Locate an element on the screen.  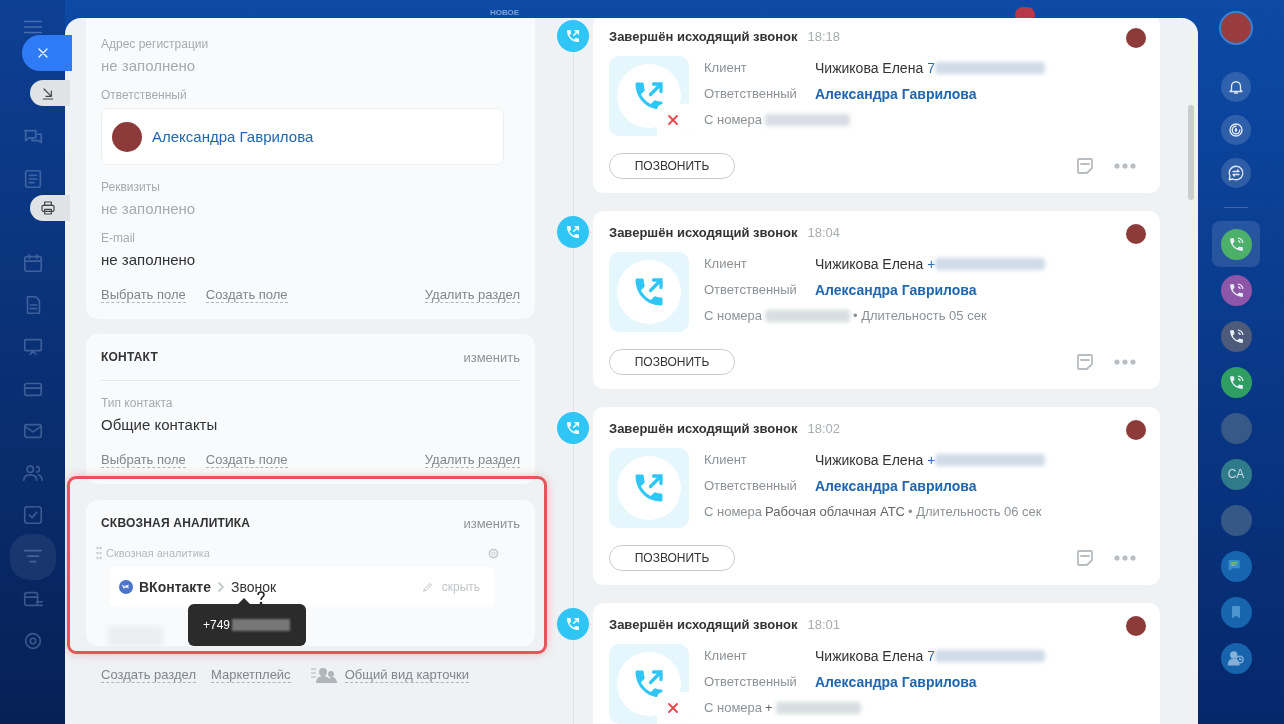
person-clock-icon is located at coordinates (1236, 658).